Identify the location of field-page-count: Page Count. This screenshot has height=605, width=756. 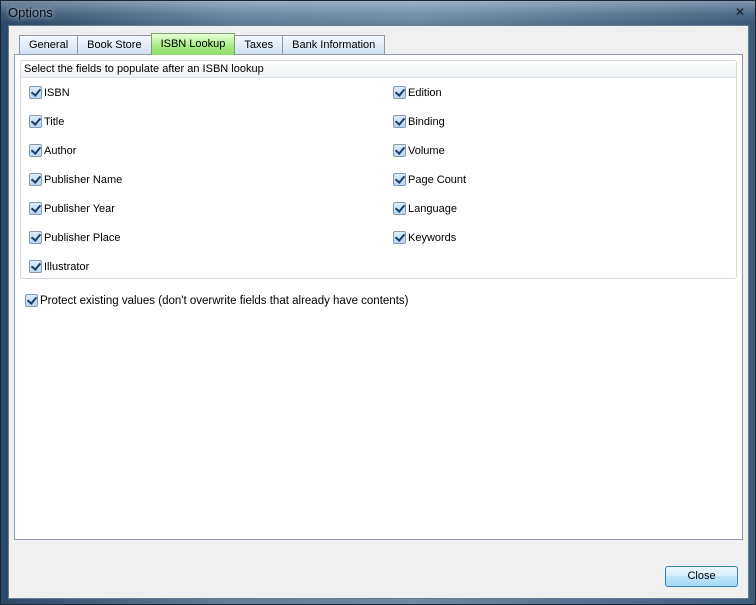
(429, 179).